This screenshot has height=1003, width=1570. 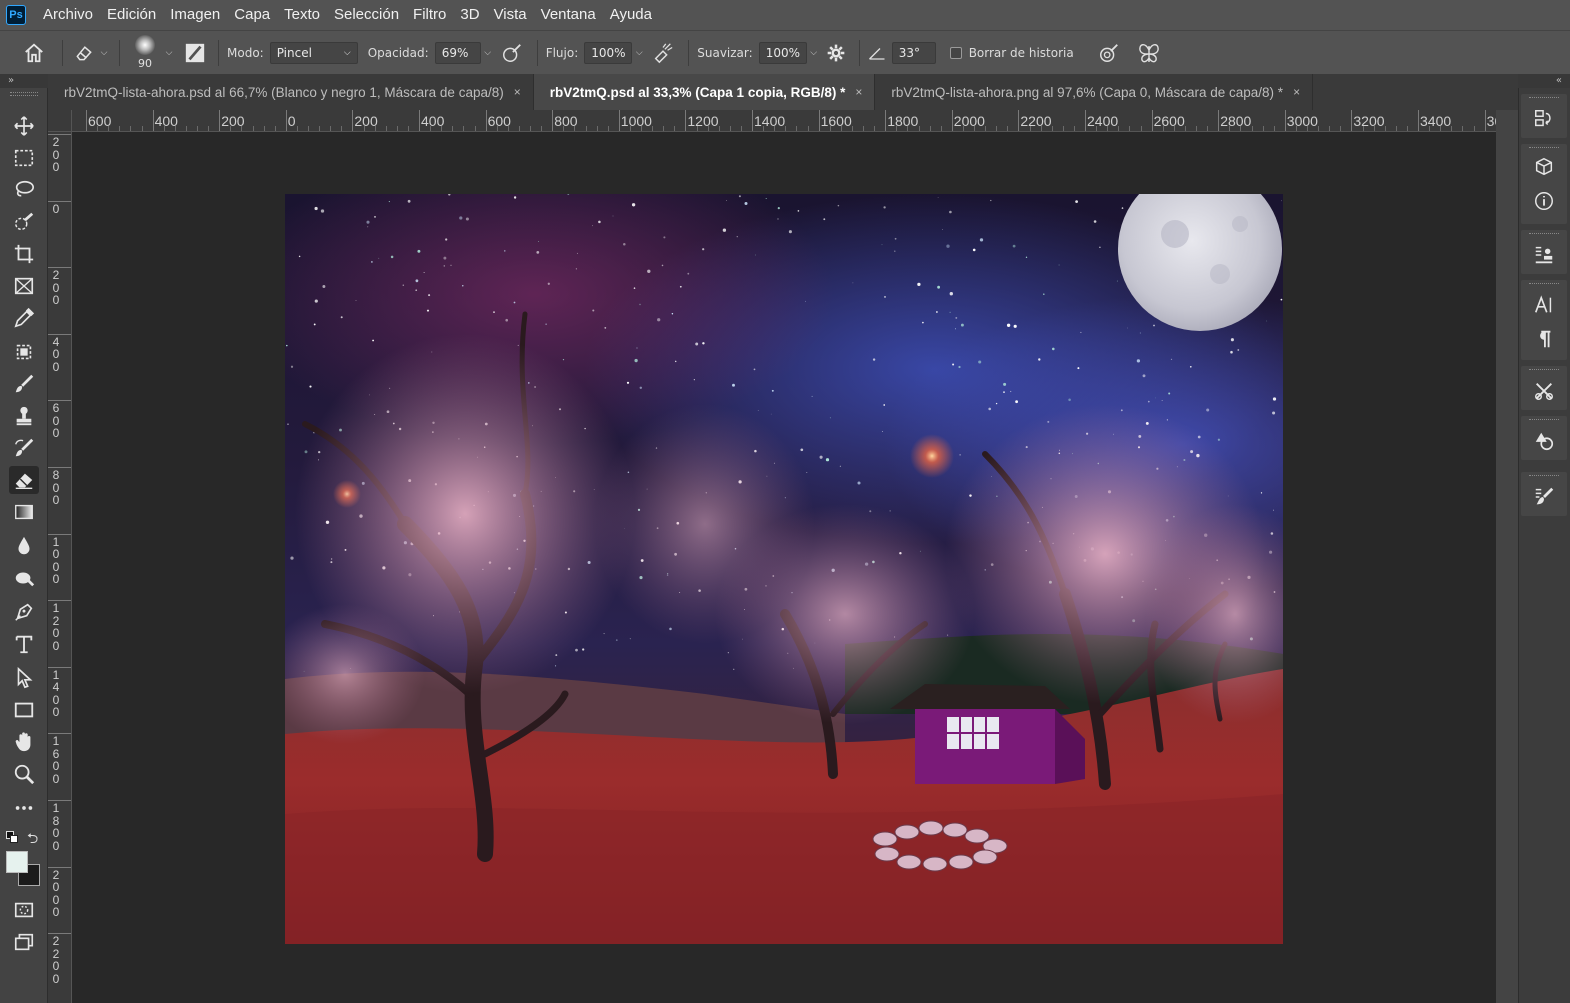 What do you see at coordinates (1544, 305) in the screenshot?
I see `character-panel-button` at bounding box center [1544, 305].